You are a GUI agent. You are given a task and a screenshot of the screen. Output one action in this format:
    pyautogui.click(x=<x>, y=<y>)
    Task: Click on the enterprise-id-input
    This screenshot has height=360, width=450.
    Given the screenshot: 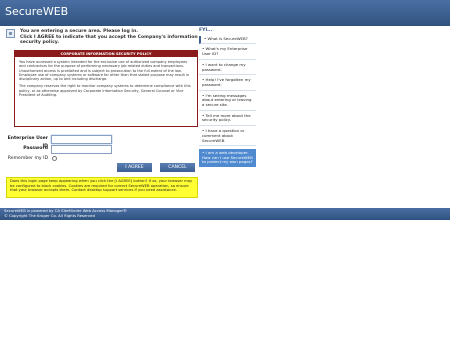 What is the action you would take?
    pyautogui.click(x=81, y=139)
    